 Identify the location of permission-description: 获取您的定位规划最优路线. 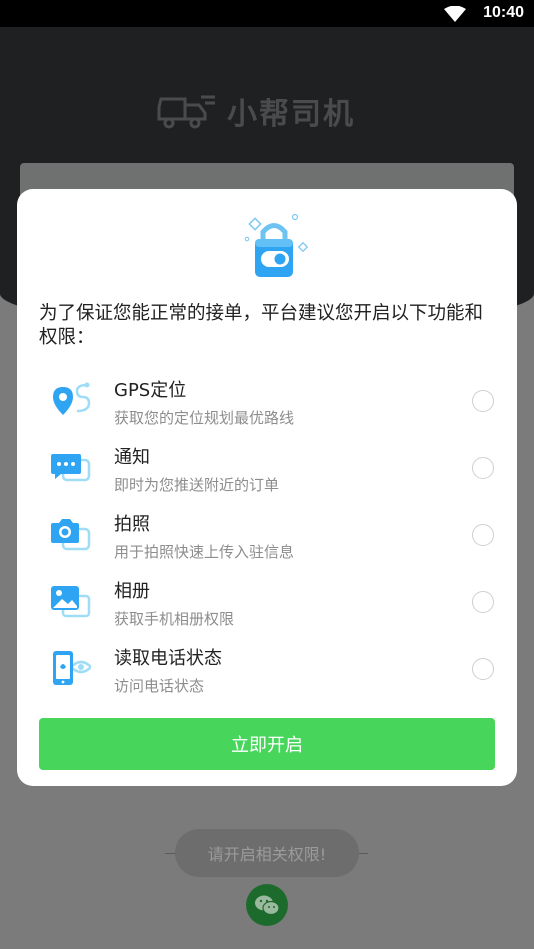
(204, 418).